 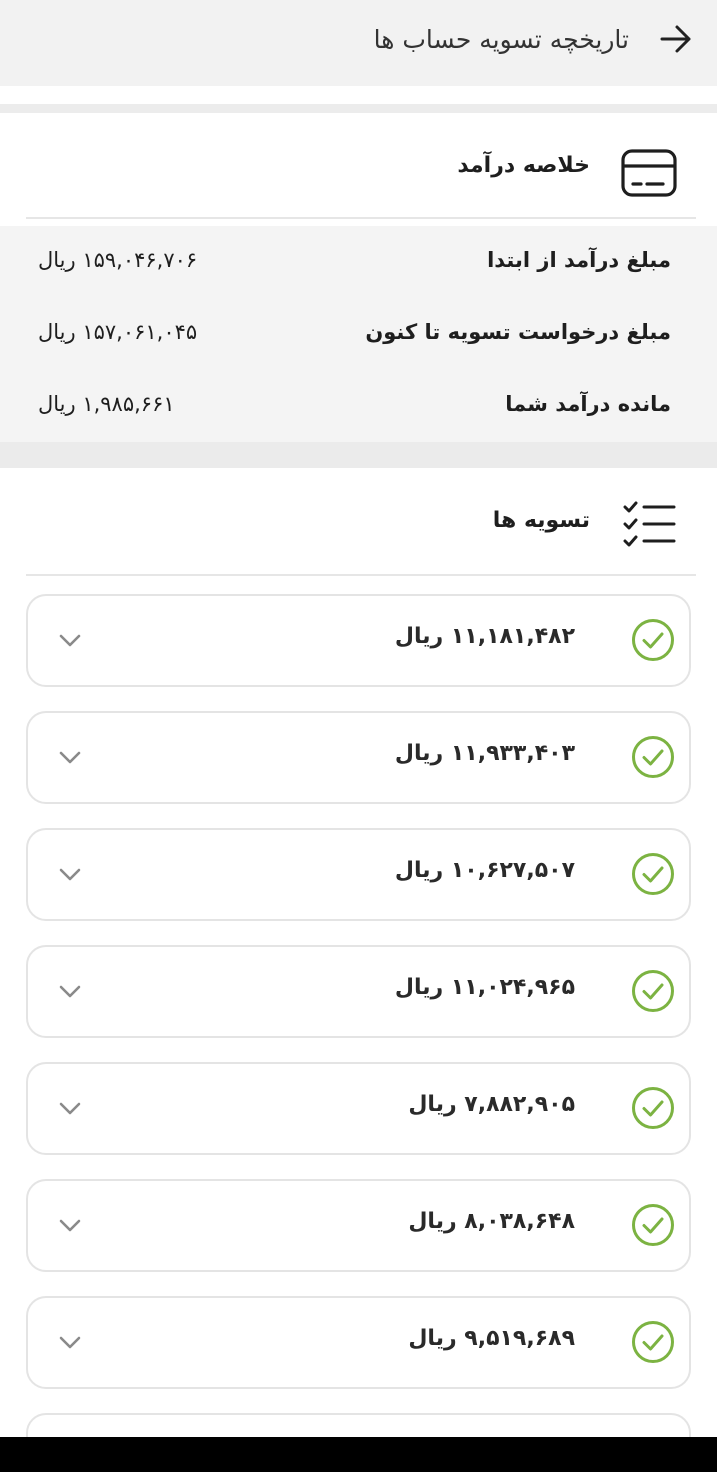 What do you see at coordinates (523, 165) in the screenshot?
I see `income-summary-title: خلاصه درآمد` at bounding box center [523, 165].